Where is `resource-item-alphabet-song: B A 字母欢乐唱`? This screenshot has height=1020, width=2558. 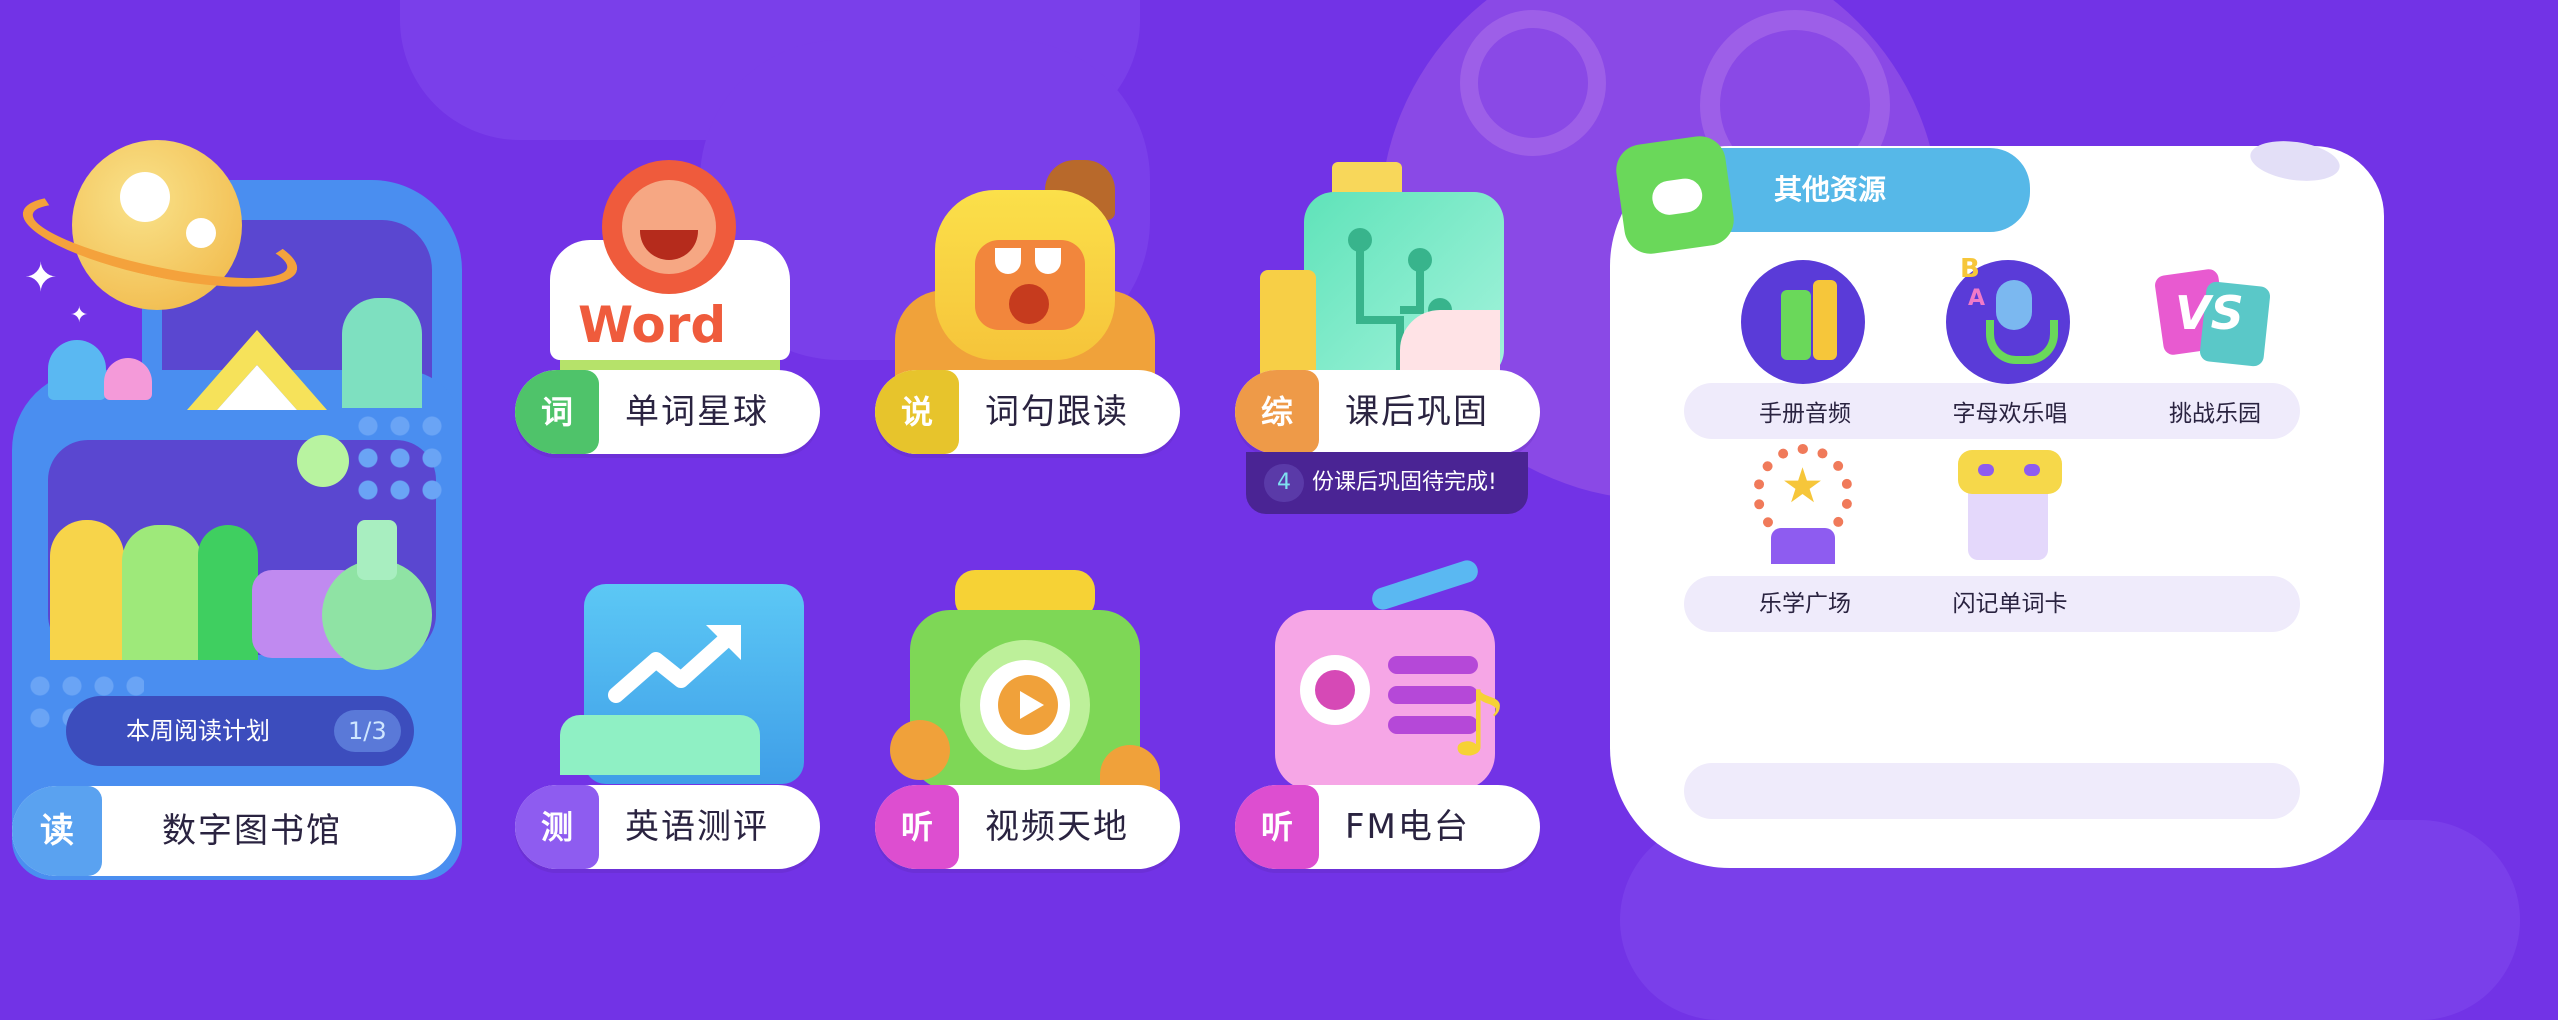
resource-item-alphabet-song: B A 字母欢乐唱 is located at coordinates (2010, 346).